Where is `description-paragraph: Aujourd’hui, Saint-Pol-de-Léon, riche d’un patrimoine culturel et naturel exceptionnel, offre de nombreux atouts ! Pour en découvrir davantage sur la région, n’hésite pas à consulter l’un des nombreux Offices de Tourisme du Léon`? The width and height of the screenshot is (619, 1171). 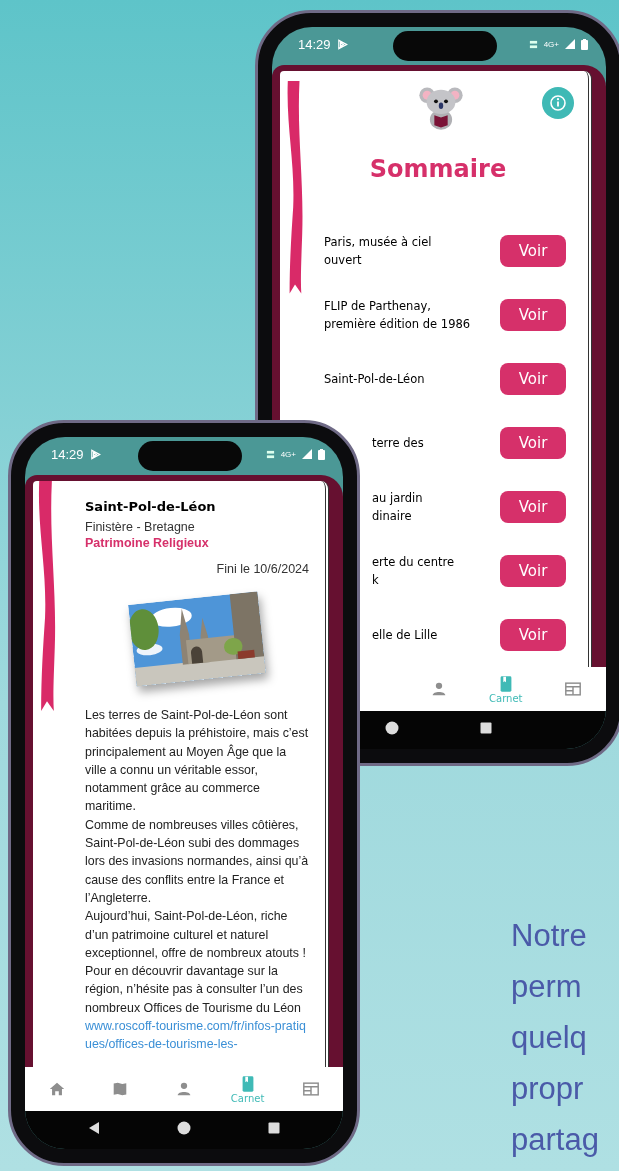
description-paragraph: Aujourd’hui, Saint-Pol-de-Léon, riche d’un patrimoine culturel et naturel exceptionnel, offre de nombreux atouts ! Pour en découvrir davantage sur la région, n’hésite pas à consulter l’un des nombreux Offices de Tourisme du Léon is located at coordinates (196, 962).